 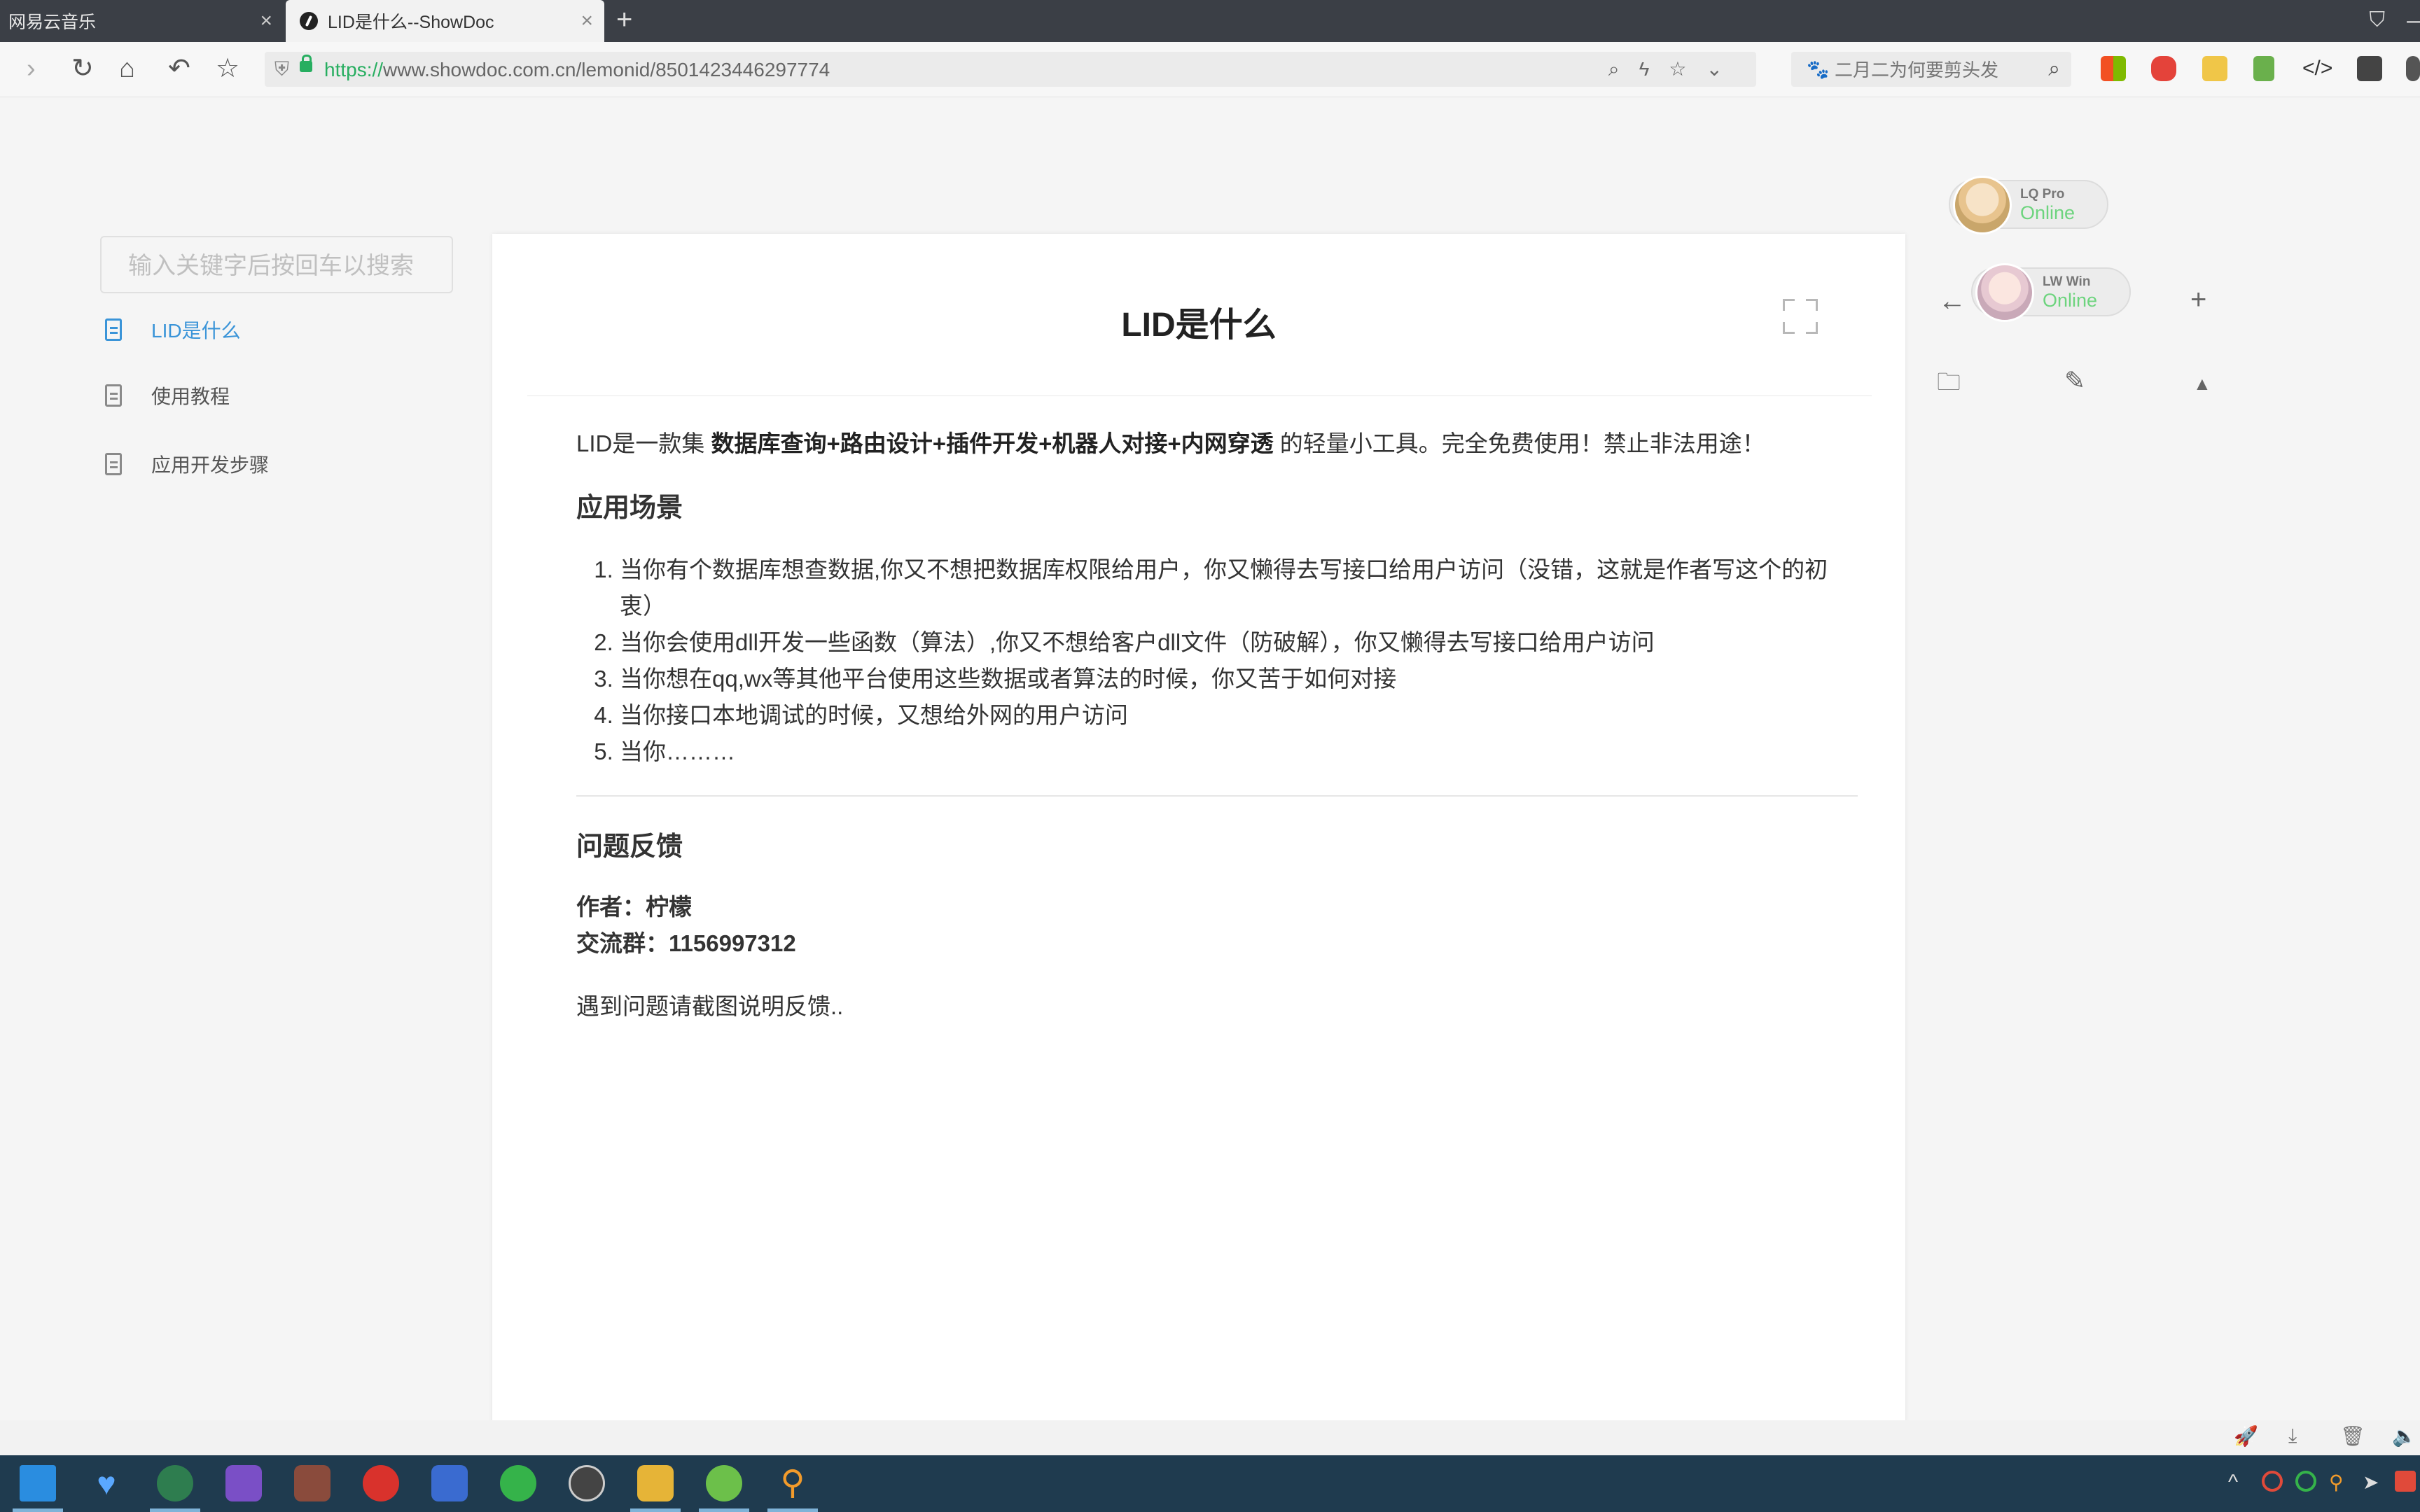 I want to click on sidebar-search, so click(x=276, y=264).